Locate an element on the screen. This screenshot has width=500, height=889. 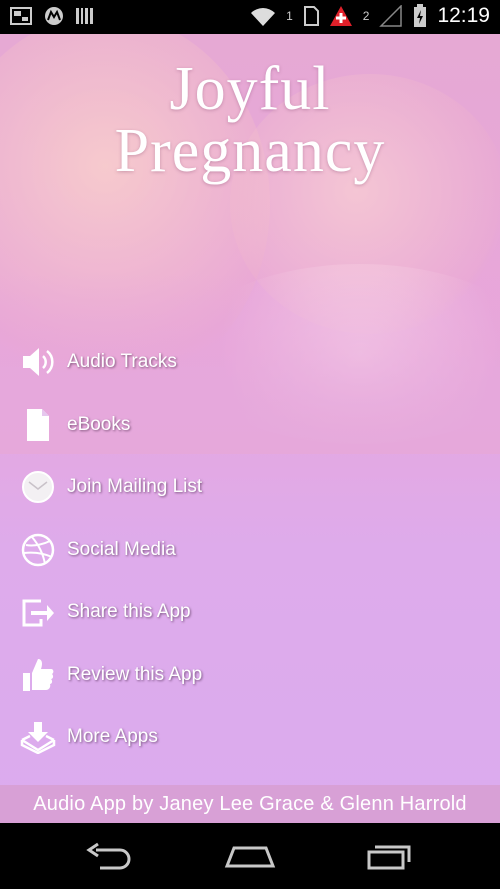
menu-item-social-media: Social Media is located at coordinates (253, 550).